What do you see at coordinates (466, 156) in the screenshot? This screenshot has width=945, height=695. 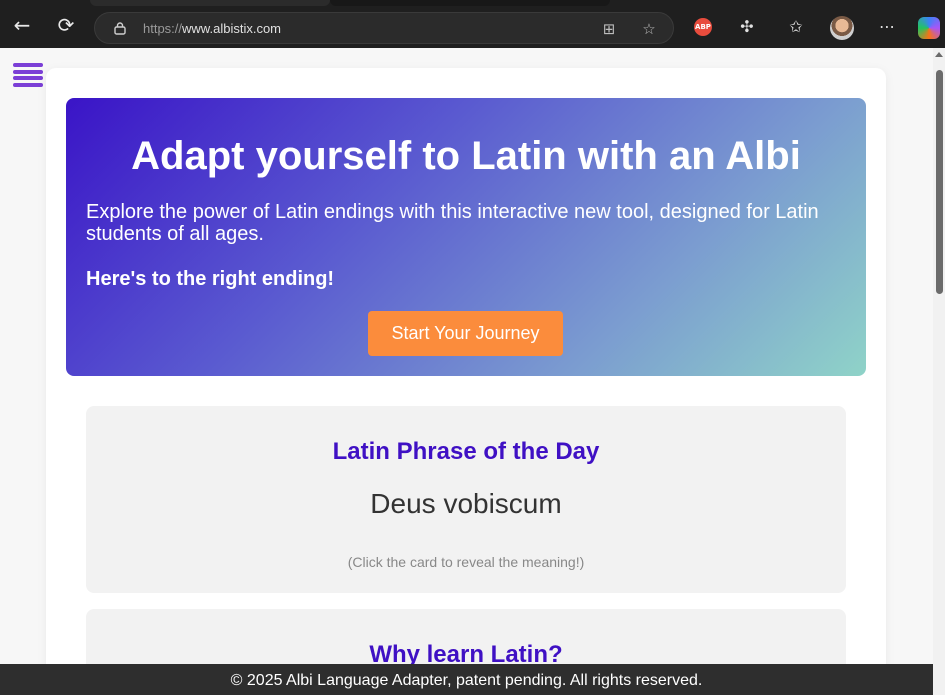 I see `hero-title: Adapt yourself to Latin with an Albi` at bounding box center [466, 156].